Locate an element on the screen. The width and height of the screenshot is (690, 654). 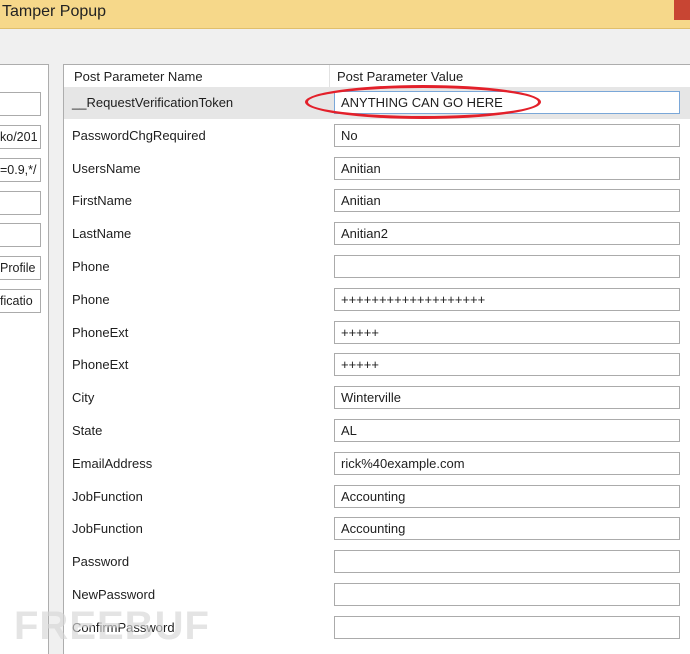
parameter-row: City Winterville is located at coordinates (377, 398).